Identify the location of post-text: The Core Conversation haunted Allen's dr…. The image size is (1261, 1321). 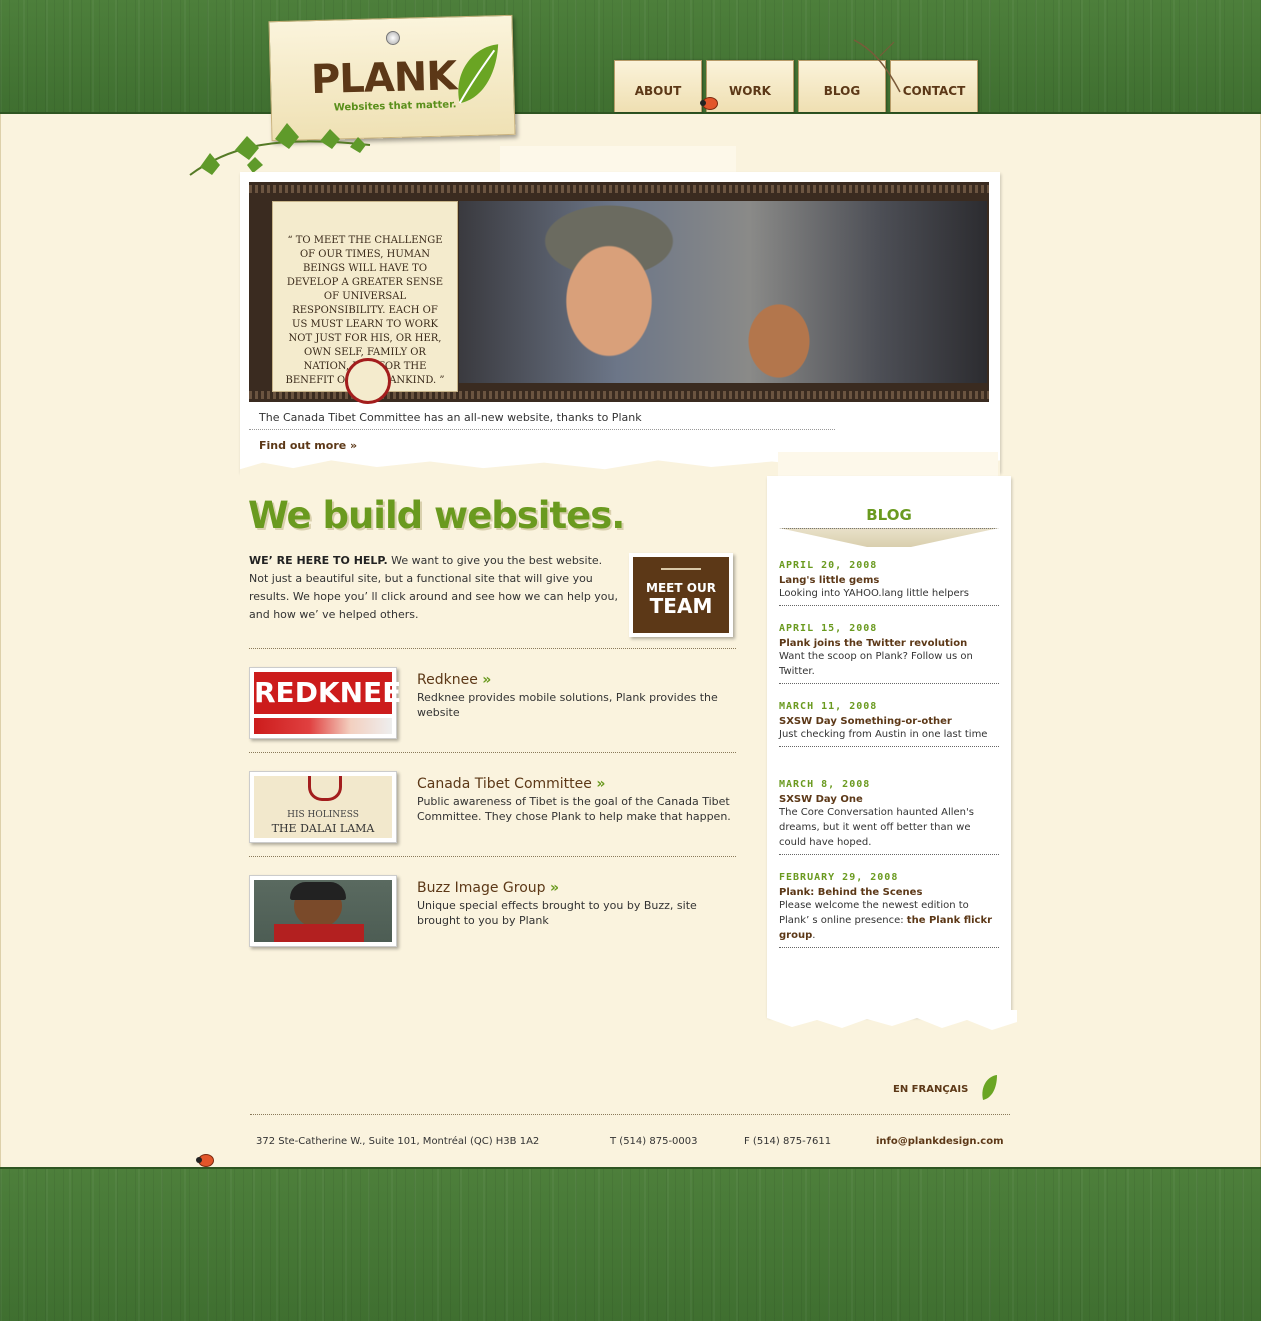
(876, 827).